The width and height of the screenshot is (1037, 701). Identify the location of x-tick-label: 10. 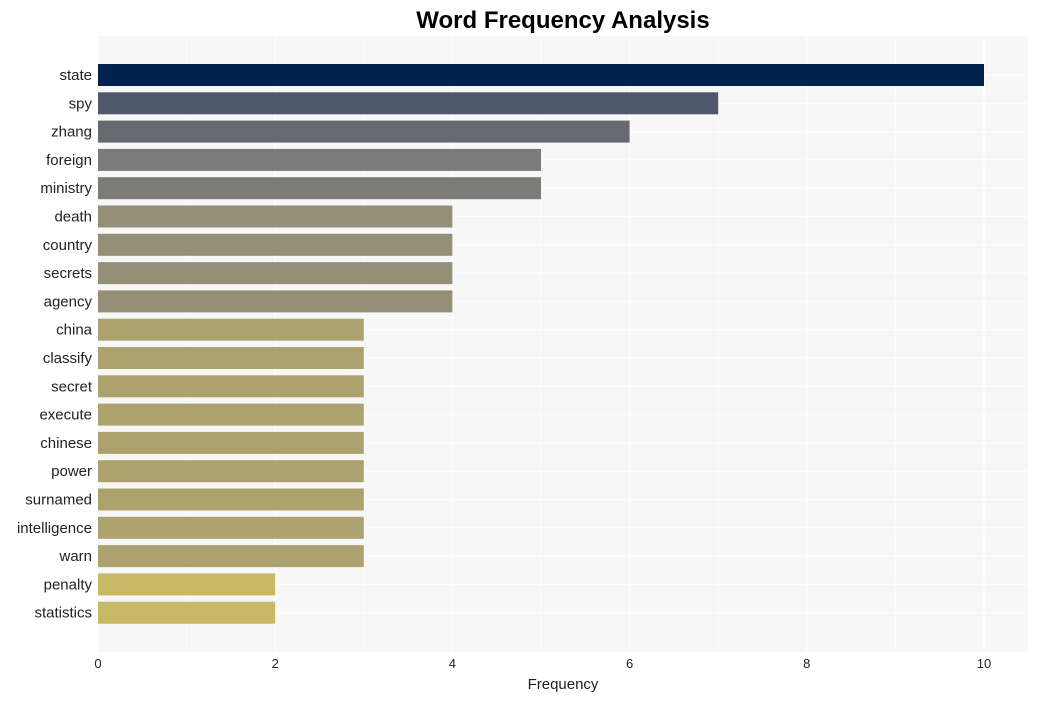
(984, 663).